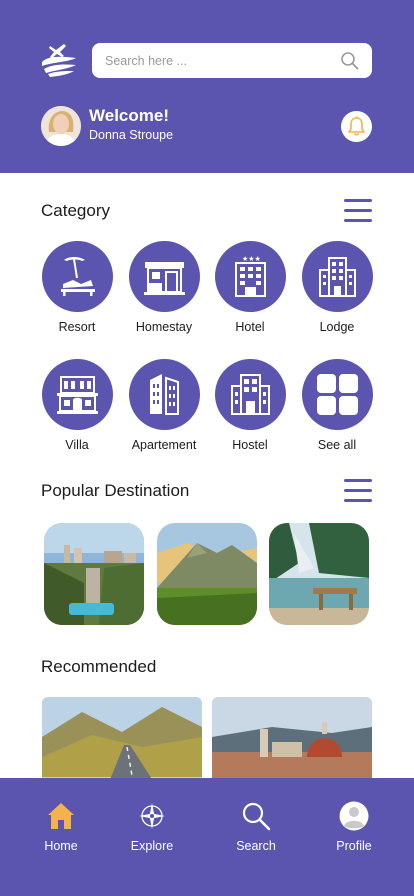  Describe the element at coordinates (77, 327) in the screenshot. I see `category-label: Resort` at that location.